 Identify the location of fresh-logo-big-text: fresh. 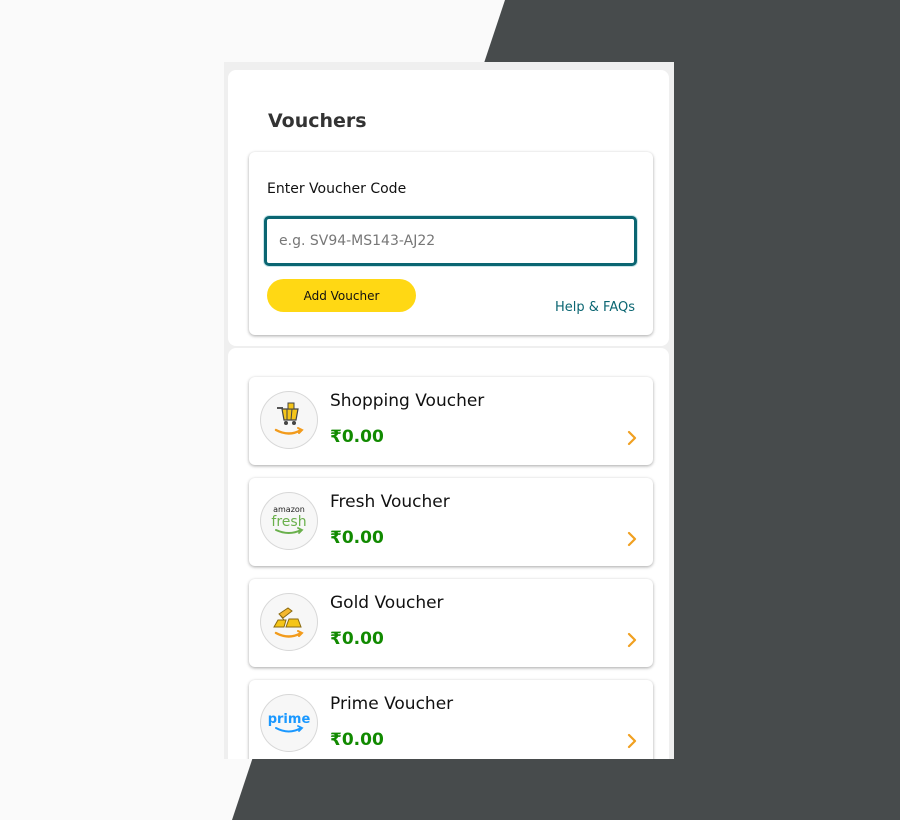
(288, 522).